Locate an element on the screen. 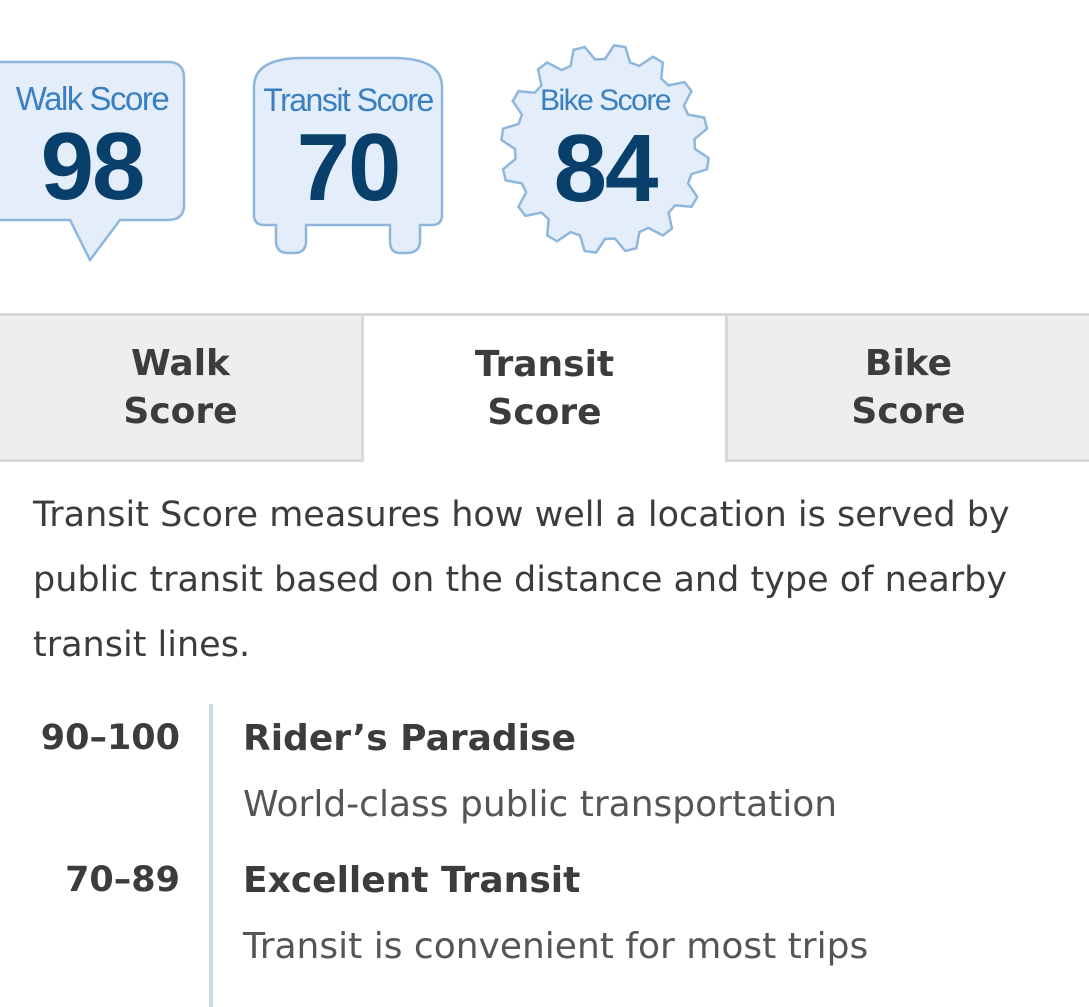  scale-title: Excellent Transit is located at coordinates (412, 880).